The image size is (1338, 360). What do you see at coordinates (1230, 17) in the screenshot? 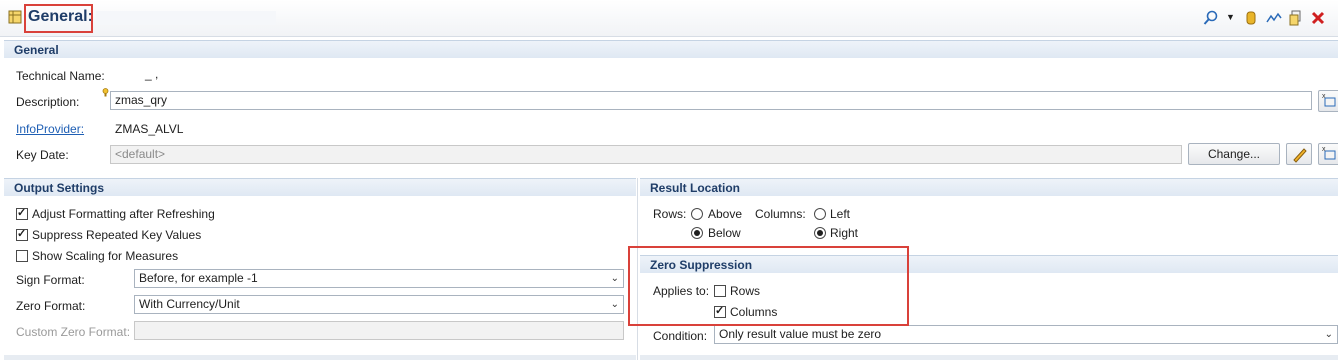
I see `dropdown-arrow-icon: ▼` at bounding box center [1230, 17].